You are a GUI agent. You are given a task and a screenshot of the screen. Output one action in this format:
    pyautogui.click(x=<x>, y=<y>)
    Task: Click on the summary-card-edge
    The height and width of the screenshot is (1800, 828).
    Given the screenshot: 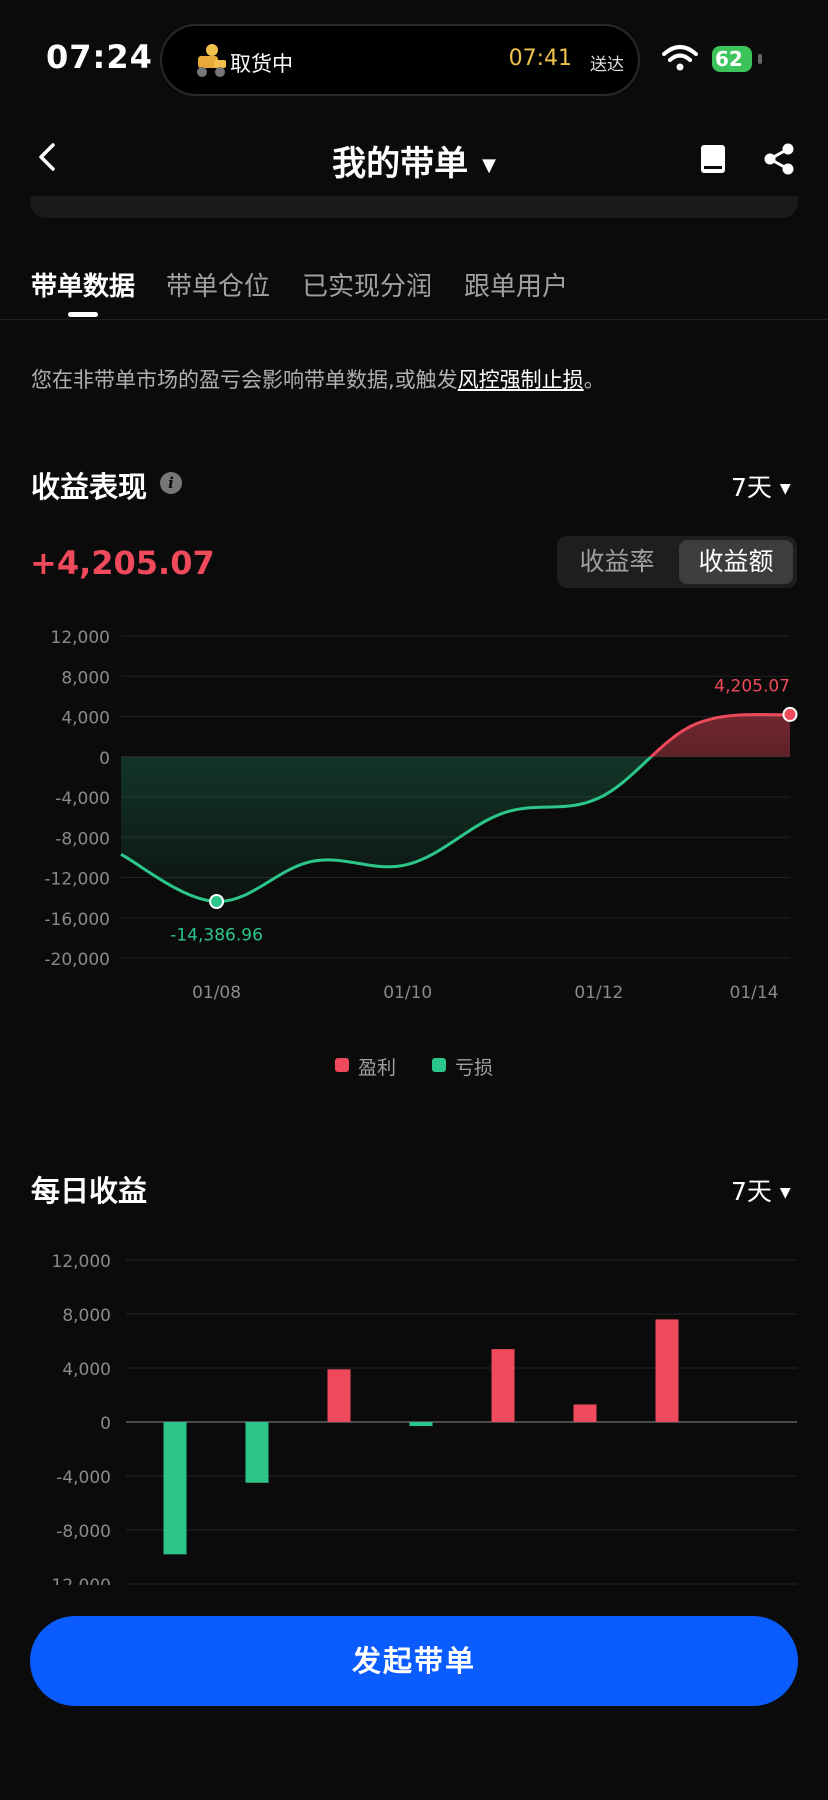 What is the action you would take?
    pyautogui.click(x=414, y=207)
    